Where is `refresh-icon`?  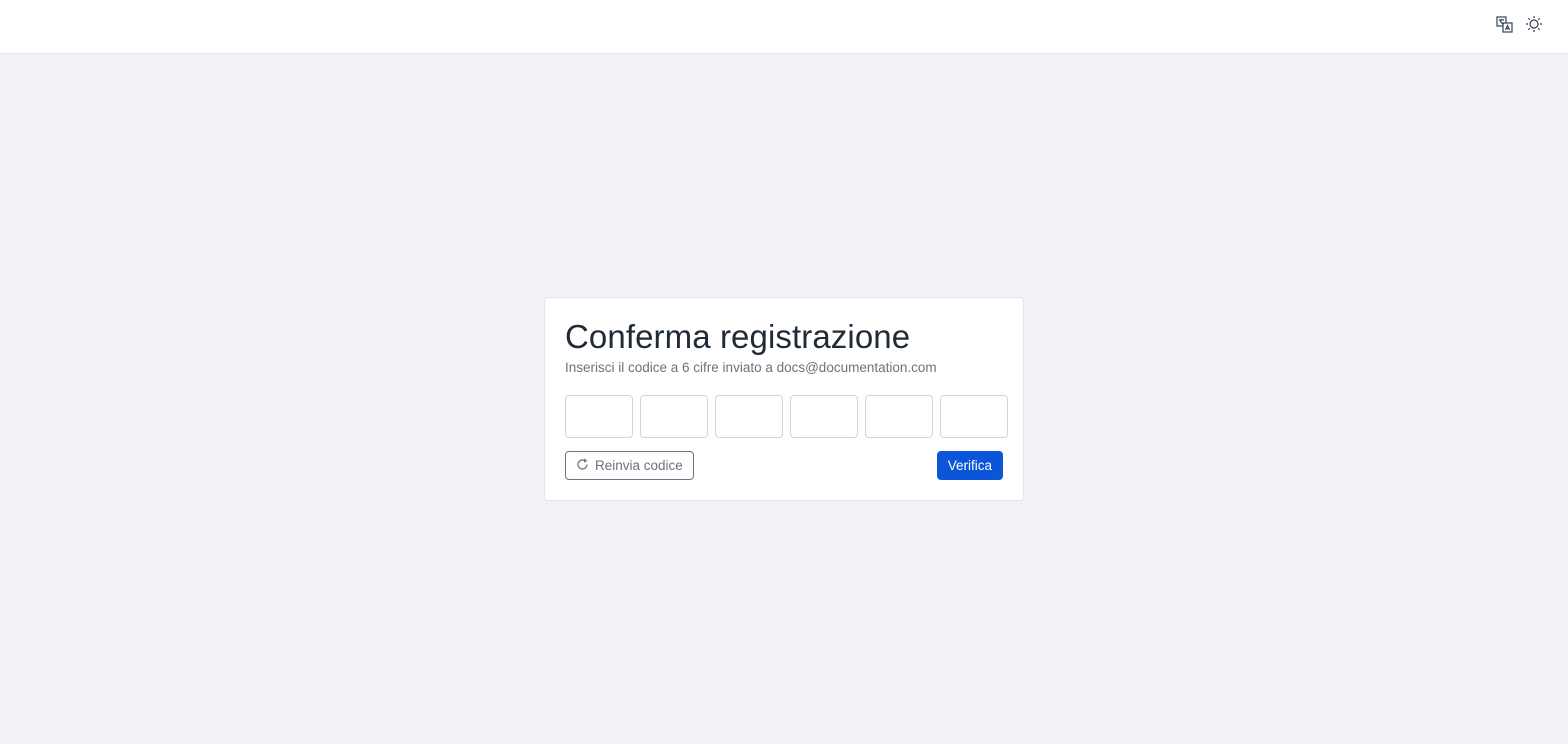 refresh-icon is located at coordinates (582, 466).